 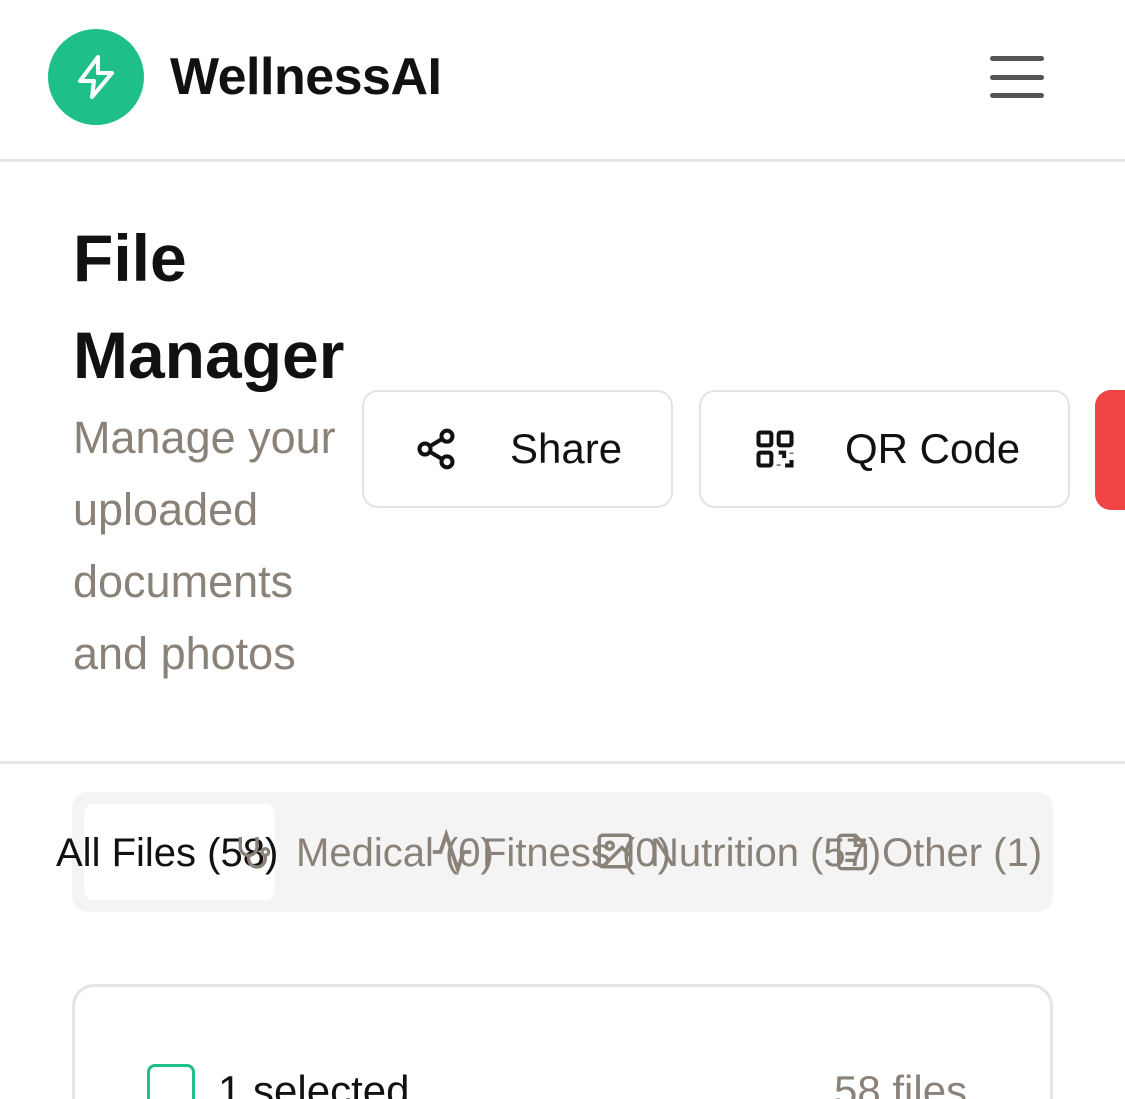 I want to click on file-icon, so click(x=852, y=852).